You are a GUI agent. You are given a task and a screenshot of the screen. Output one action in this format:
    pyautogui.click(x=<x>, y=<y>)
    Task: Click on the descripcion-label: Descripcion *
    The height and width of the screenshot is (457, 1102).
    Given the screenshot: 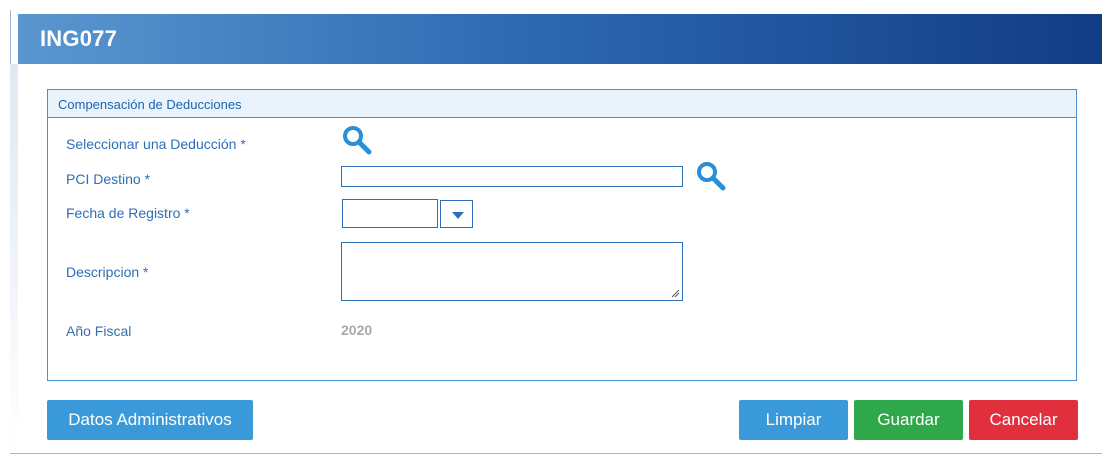 What is the action you would take?
    pyautogui.click(x=107, y=272)
    